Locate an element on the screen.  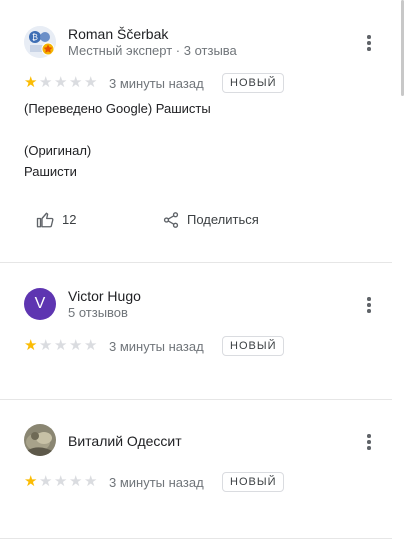
reviewer-name: Roman Ščerbak is located at coordinates (118, 34).